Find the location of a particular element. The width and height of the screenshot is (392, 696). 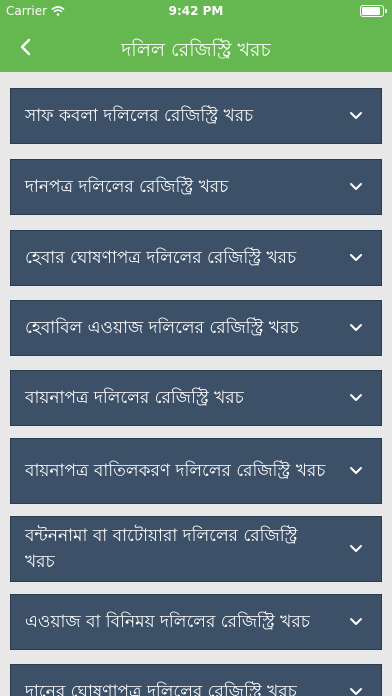

accordion-item: এওয়াজ বা বিনিময় দলিলের রেজিস্ট্রি খরচ is located at coordinates (196, 622).